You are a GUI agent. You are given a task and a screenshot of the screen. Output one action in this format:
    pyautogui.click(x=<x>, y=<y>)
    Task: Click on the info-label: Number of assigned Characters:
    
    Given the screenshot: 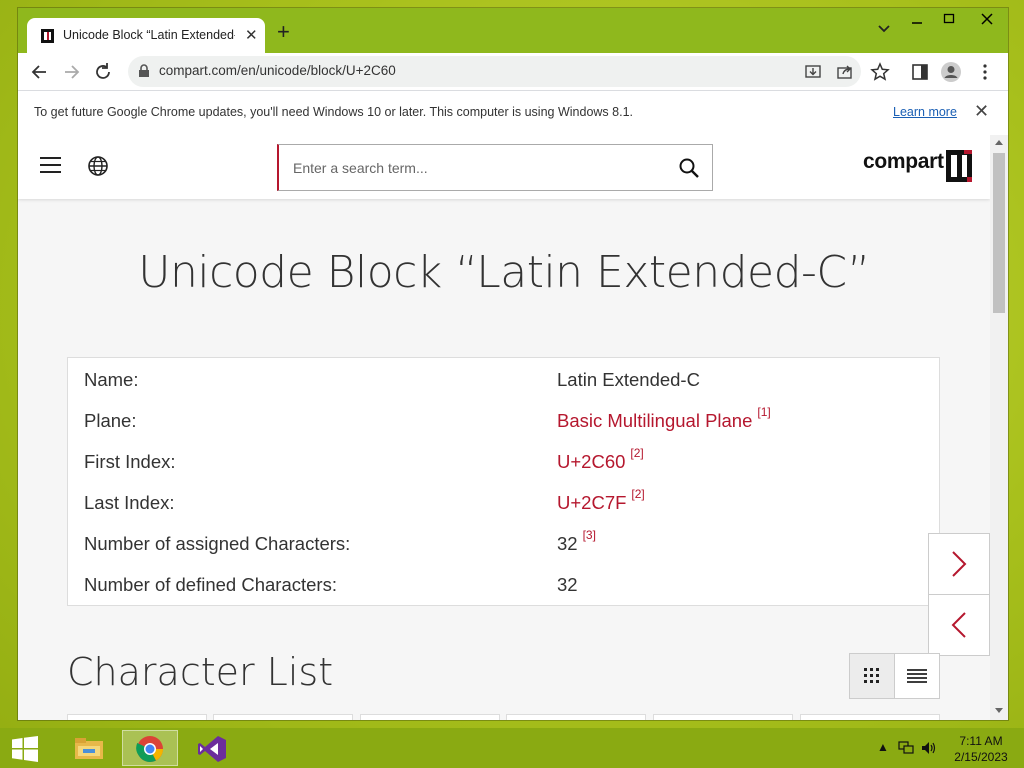 What is the action you would take?
    pyautogui.click(x=217, y=543)
    